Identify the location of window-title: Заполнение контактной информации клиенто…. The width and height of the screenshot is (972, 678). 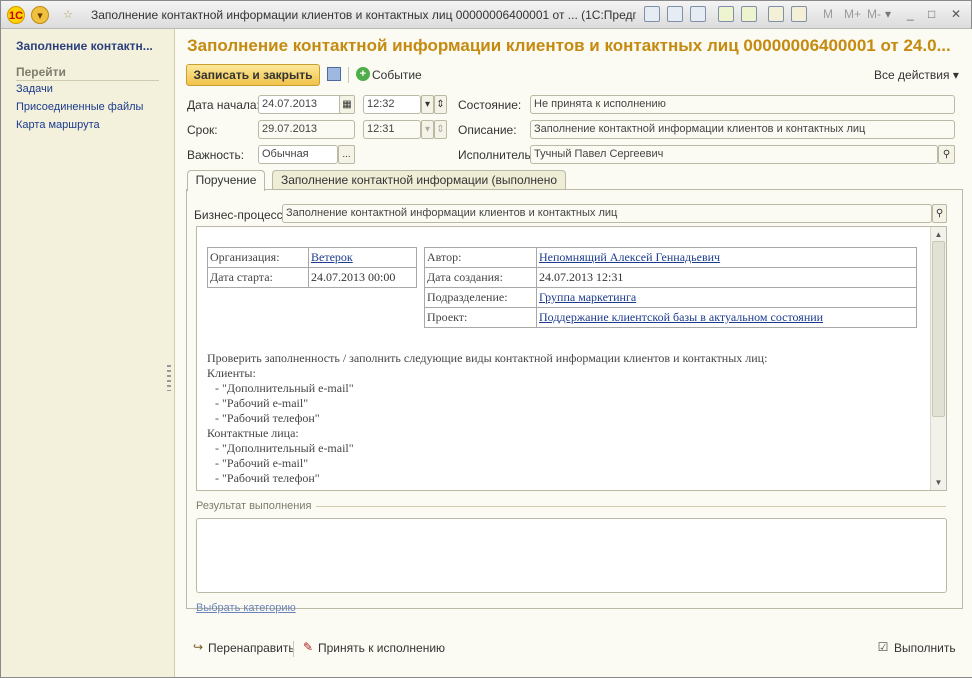
(363, 15).